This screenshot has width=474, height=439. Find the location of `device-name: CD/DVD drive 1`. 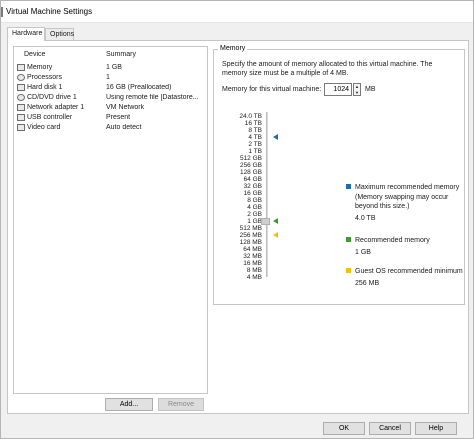

device-name: CD/DVD drive 1 is located at coordinates (52, 97).